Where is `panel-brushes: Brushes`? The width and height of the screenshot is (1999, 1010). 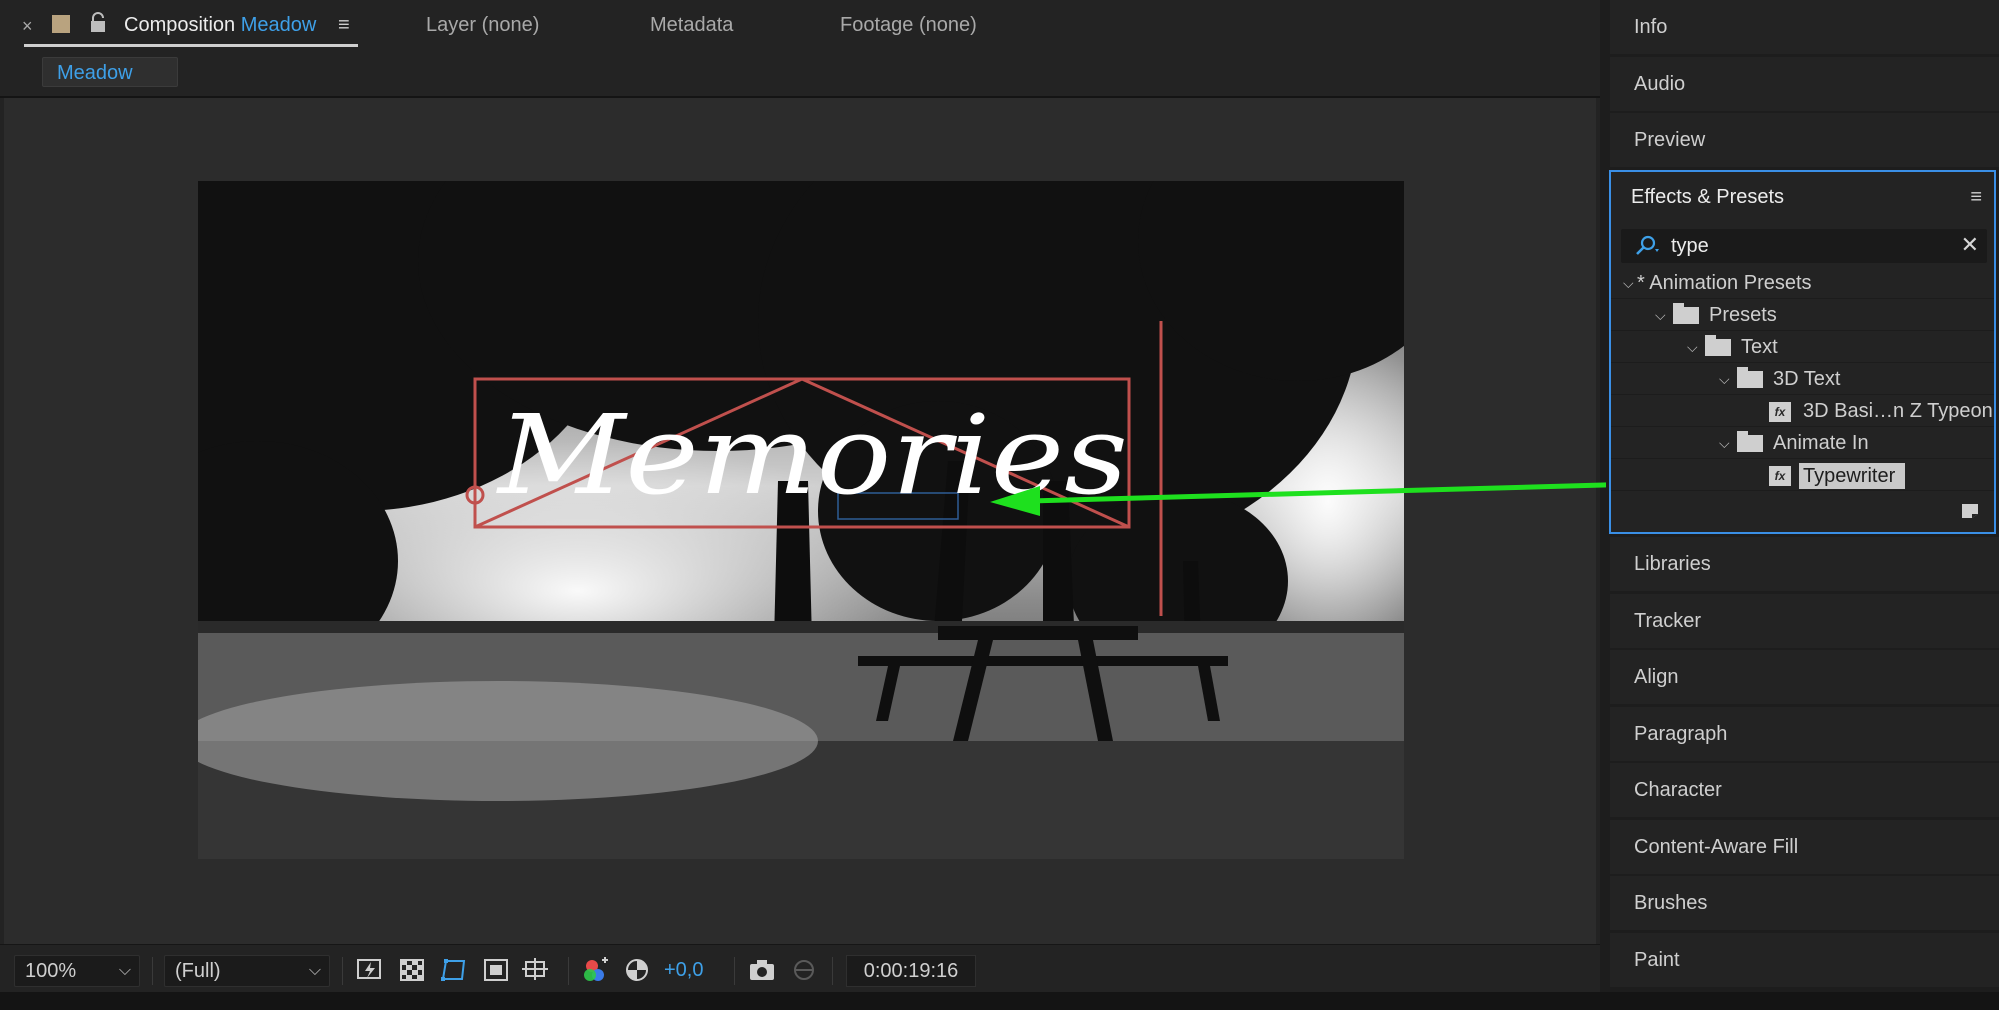 panel-brushes: Brushes is located at coordinates (1804, 903).